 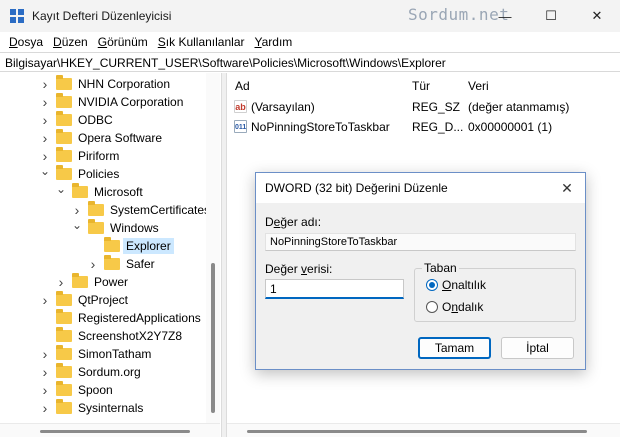 What do you see at coordinates (356, 188) in the screenshot?
I see `dialog-title: DWORD (32 bit) Değerini Düzenle` at bounding box center [356, 188].